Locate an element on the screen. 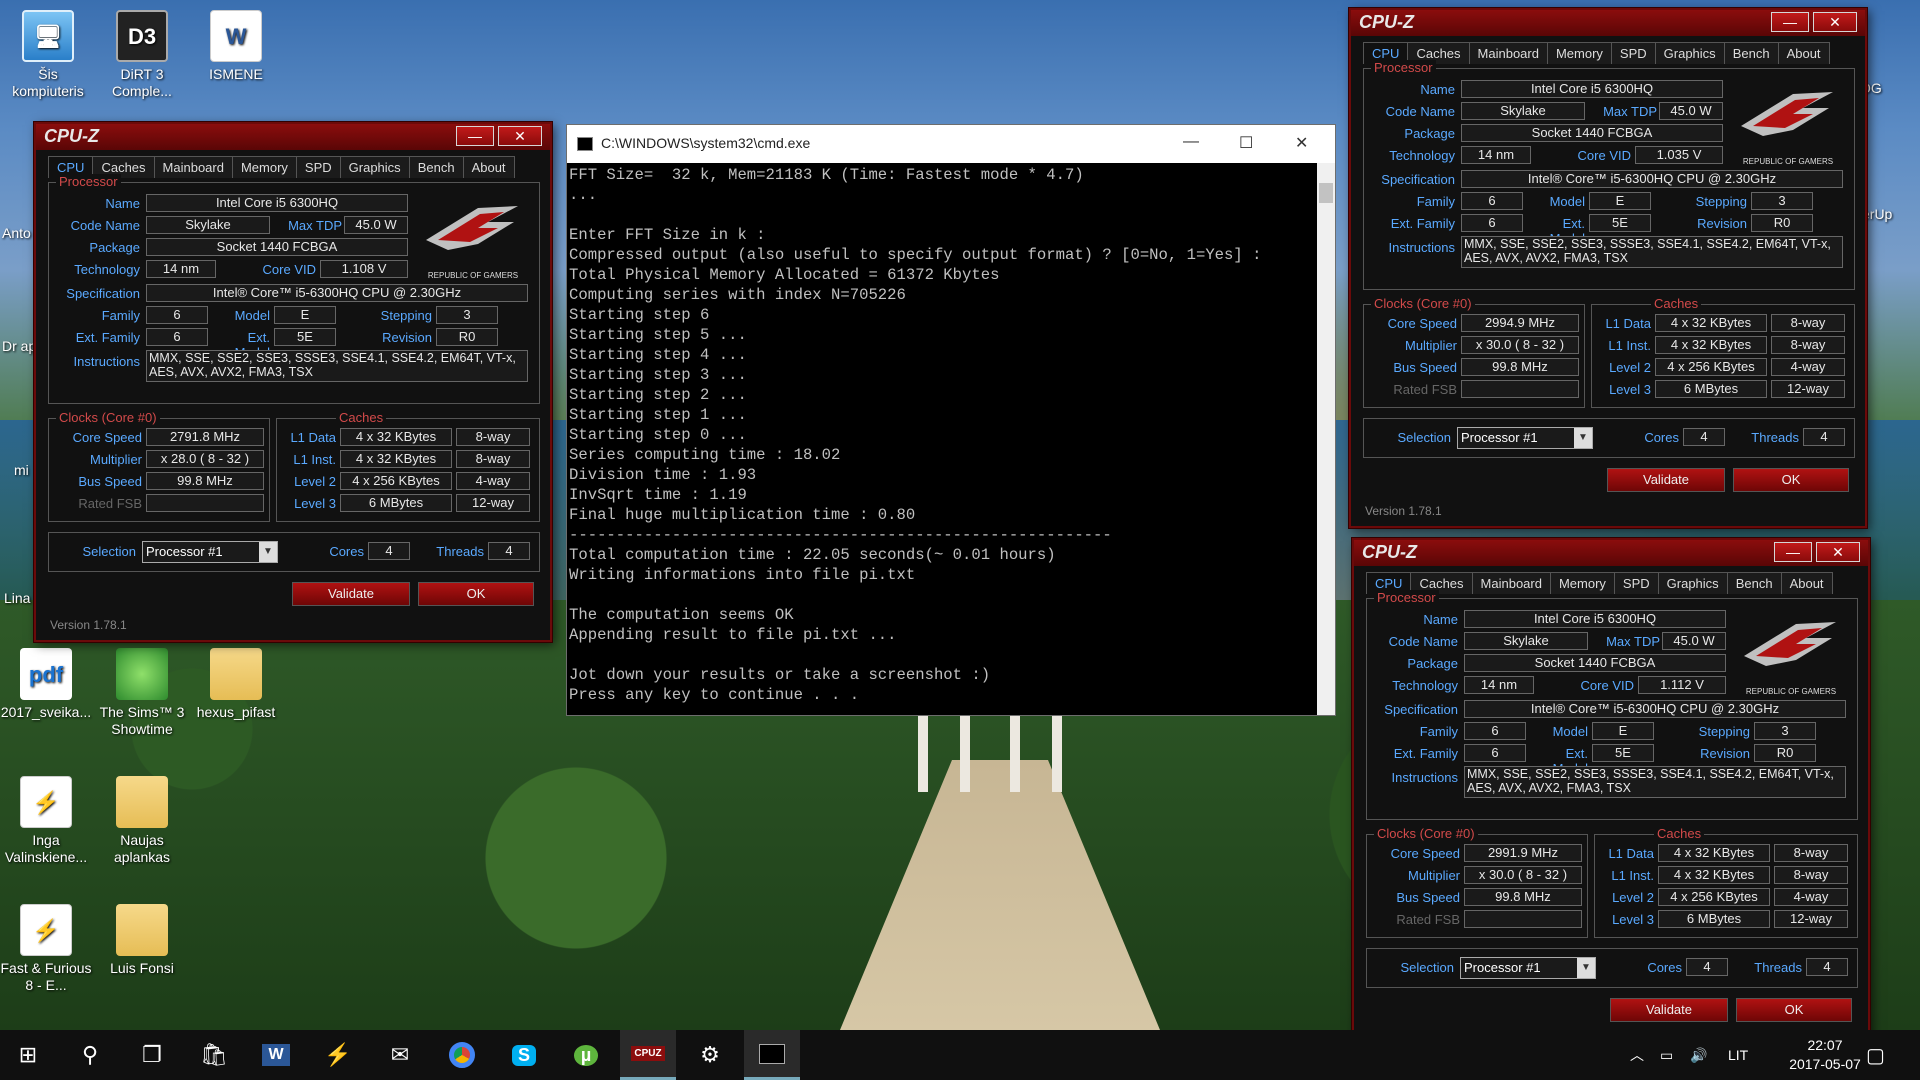  desktop-icon: Luis Fonsi is located at coordinates (142, 940).